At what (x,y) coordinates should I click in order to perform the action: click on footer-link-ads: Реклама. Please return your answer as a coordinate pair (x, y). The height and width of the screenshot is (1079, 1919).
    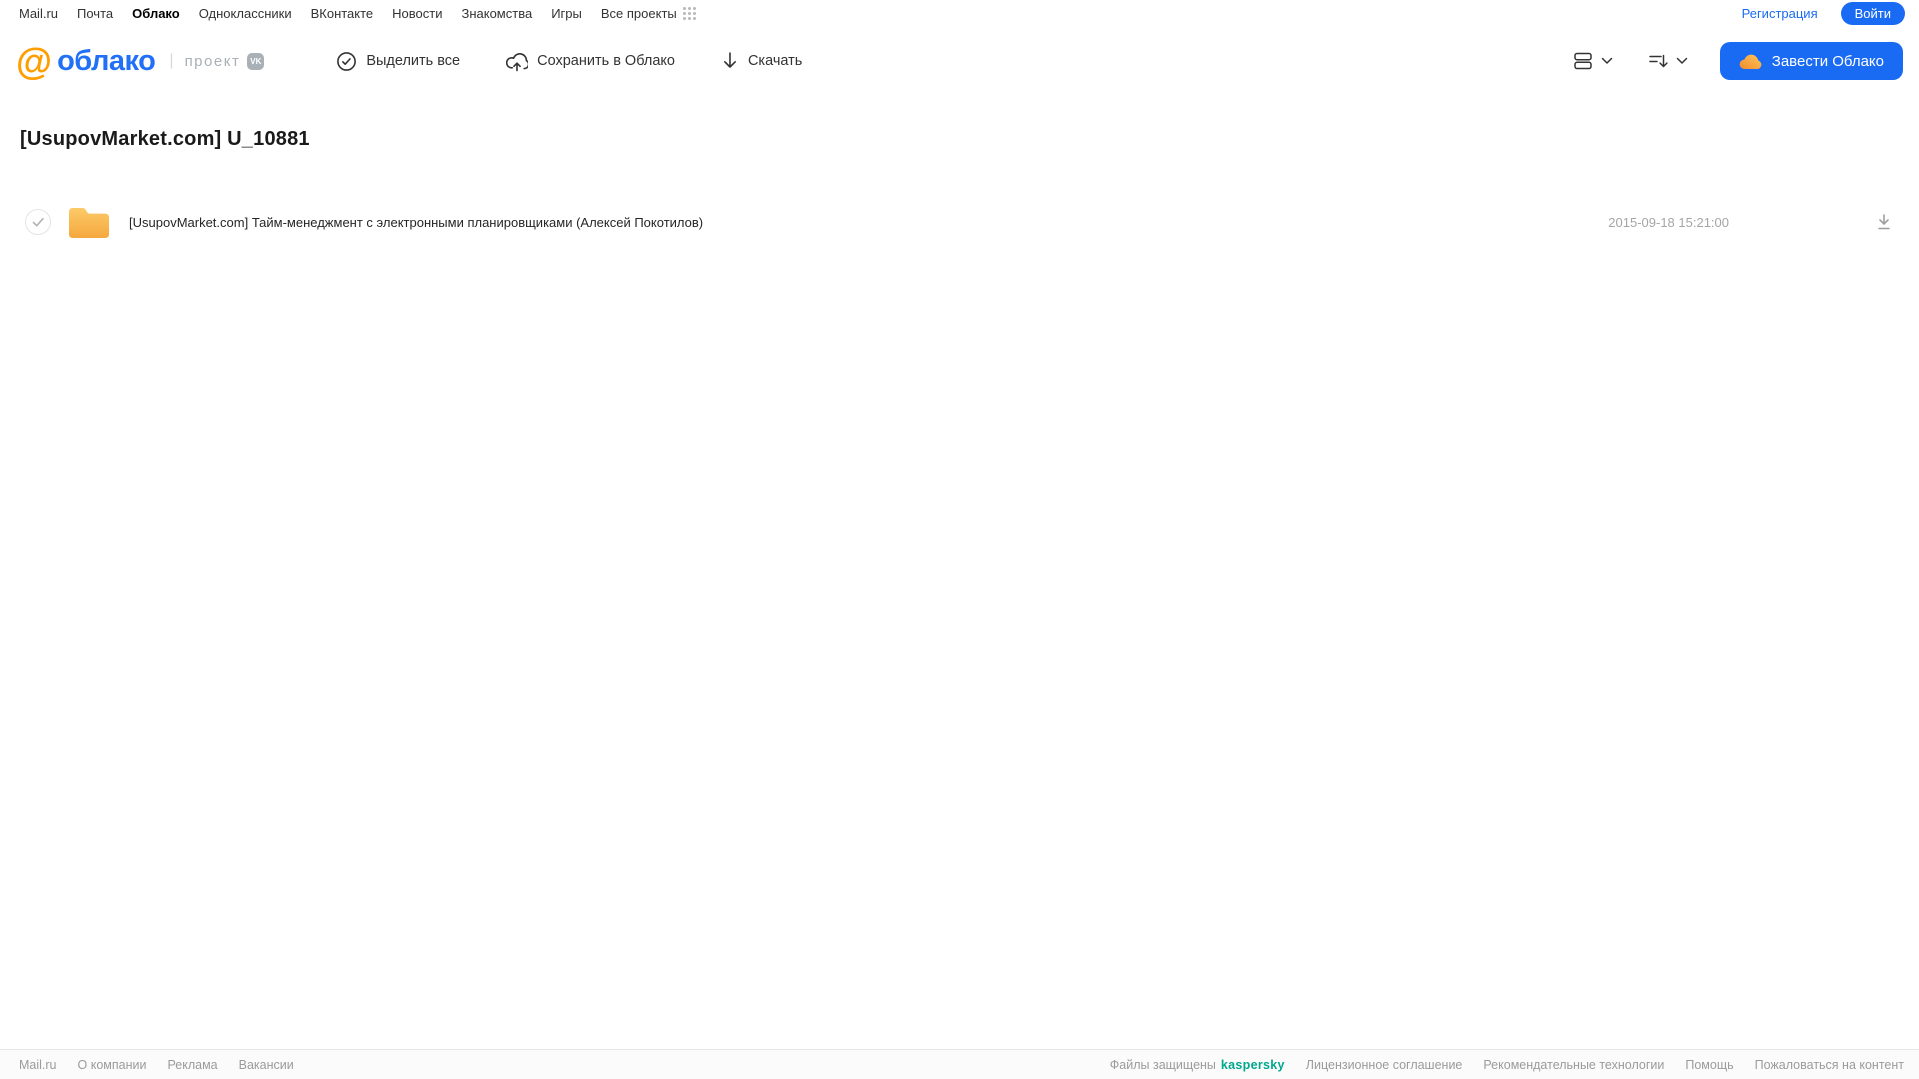
    Looking at the image, I should click on (192, 1065).